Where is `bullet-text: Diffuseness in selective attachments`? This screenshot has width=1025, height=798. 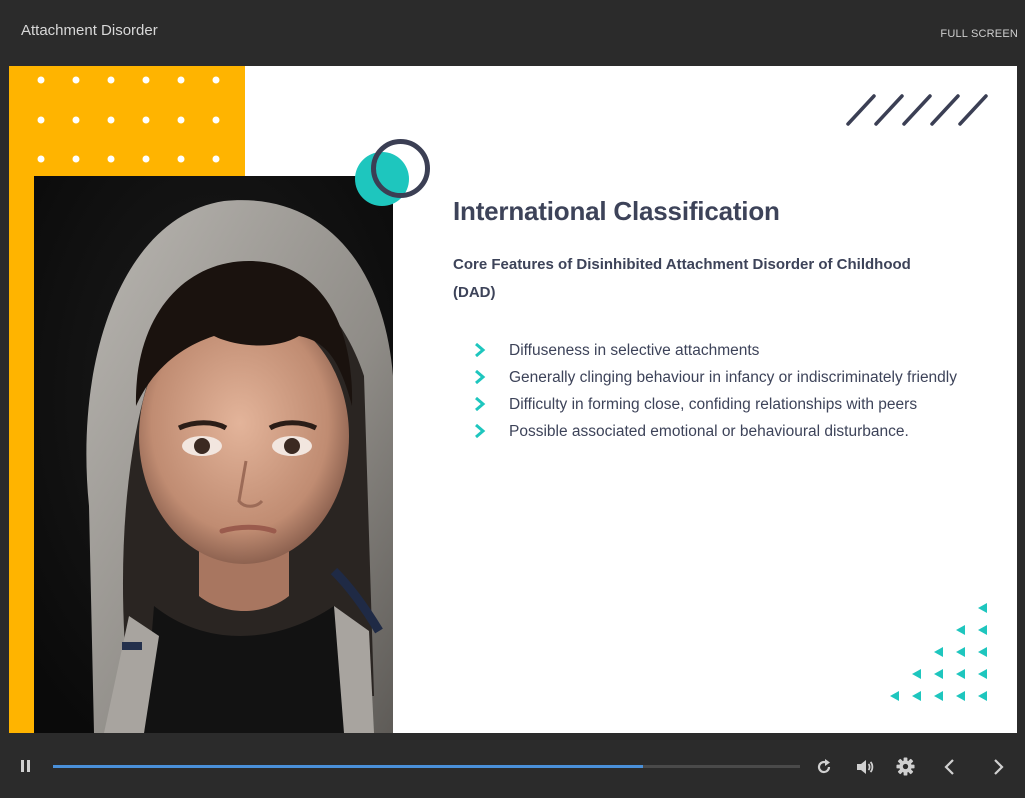
bullet-text: Diffuseness in selective attachments is located at coordinates (634, 350).